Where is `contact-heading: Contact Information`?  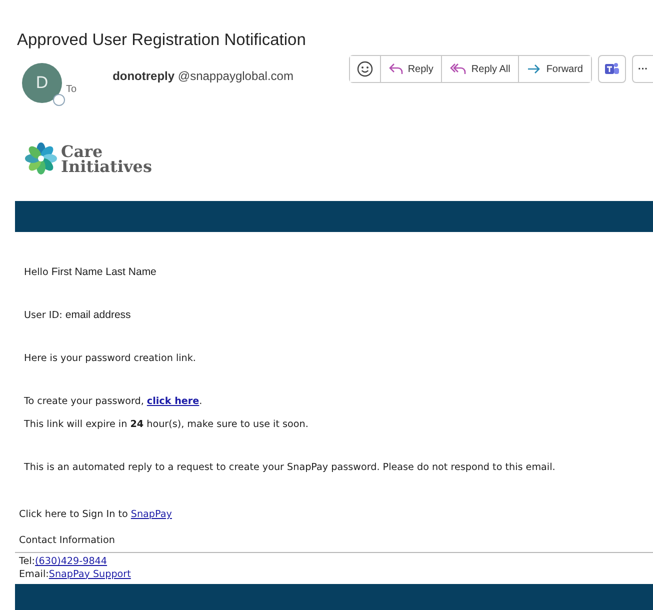
contact-heading: Contact Information is located at coordinates (67, 541).